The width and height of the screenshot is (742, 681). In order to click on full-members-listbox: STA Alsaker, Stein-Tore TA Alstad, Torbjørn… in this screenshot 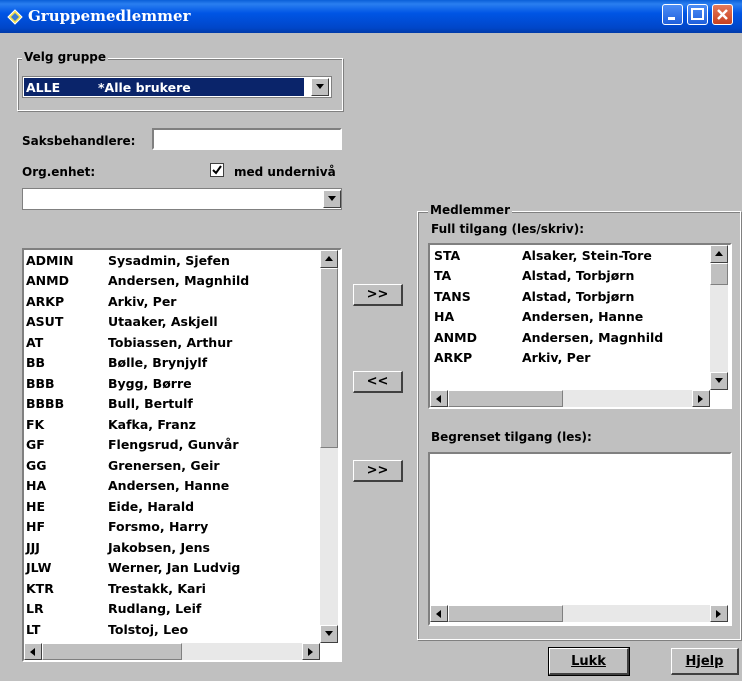, I will do `click(580, 326)`.